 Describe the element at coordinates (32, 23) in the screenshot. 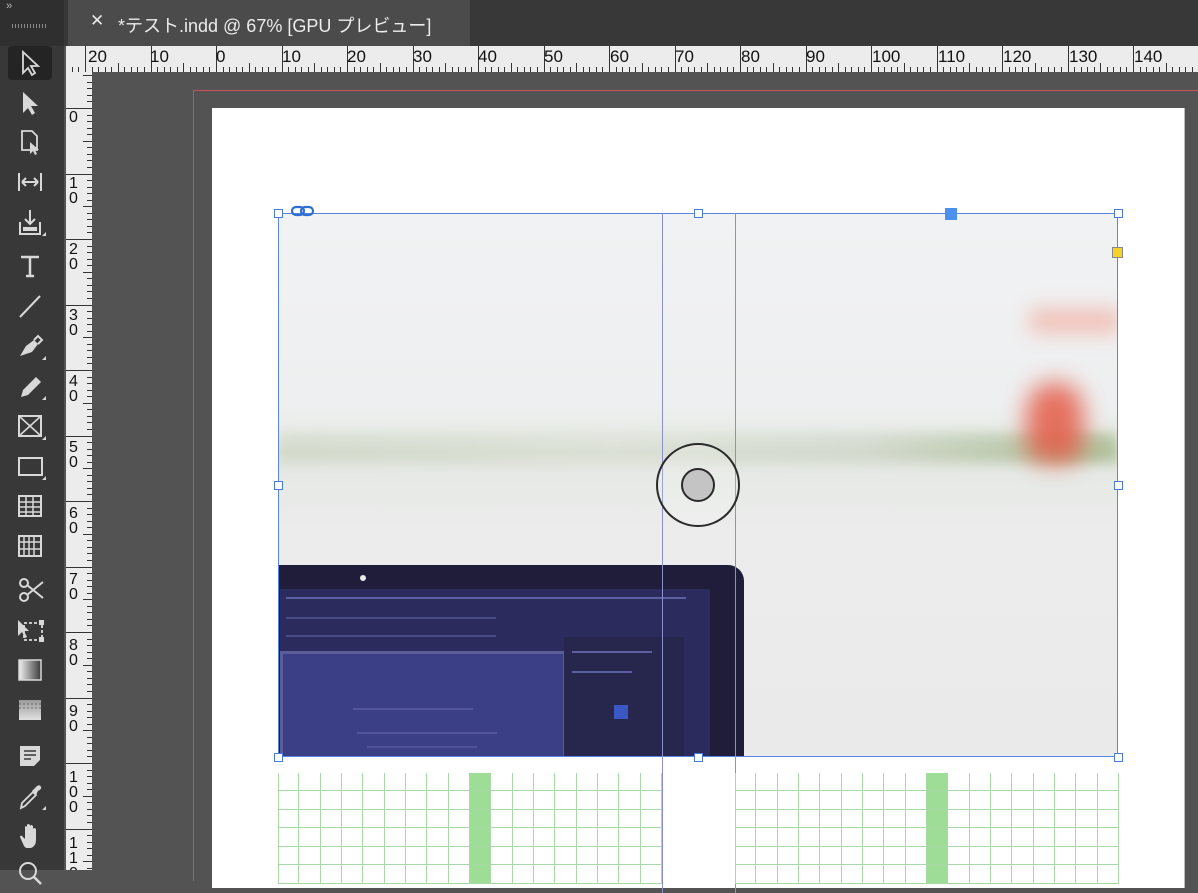

I see `panel-grip: ››` at that location.